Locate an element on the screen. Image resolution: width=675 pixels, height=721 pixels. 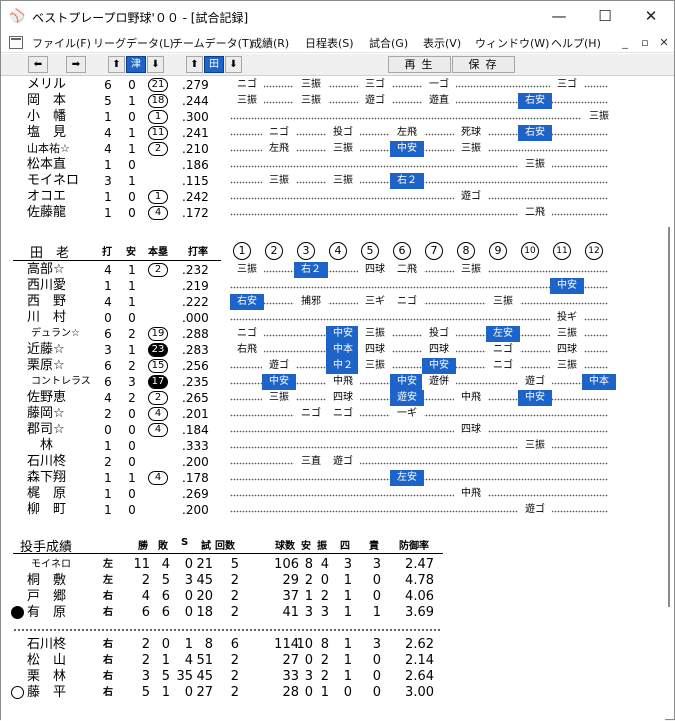
vertical-scrollbar is located at coordinates (669, 398).